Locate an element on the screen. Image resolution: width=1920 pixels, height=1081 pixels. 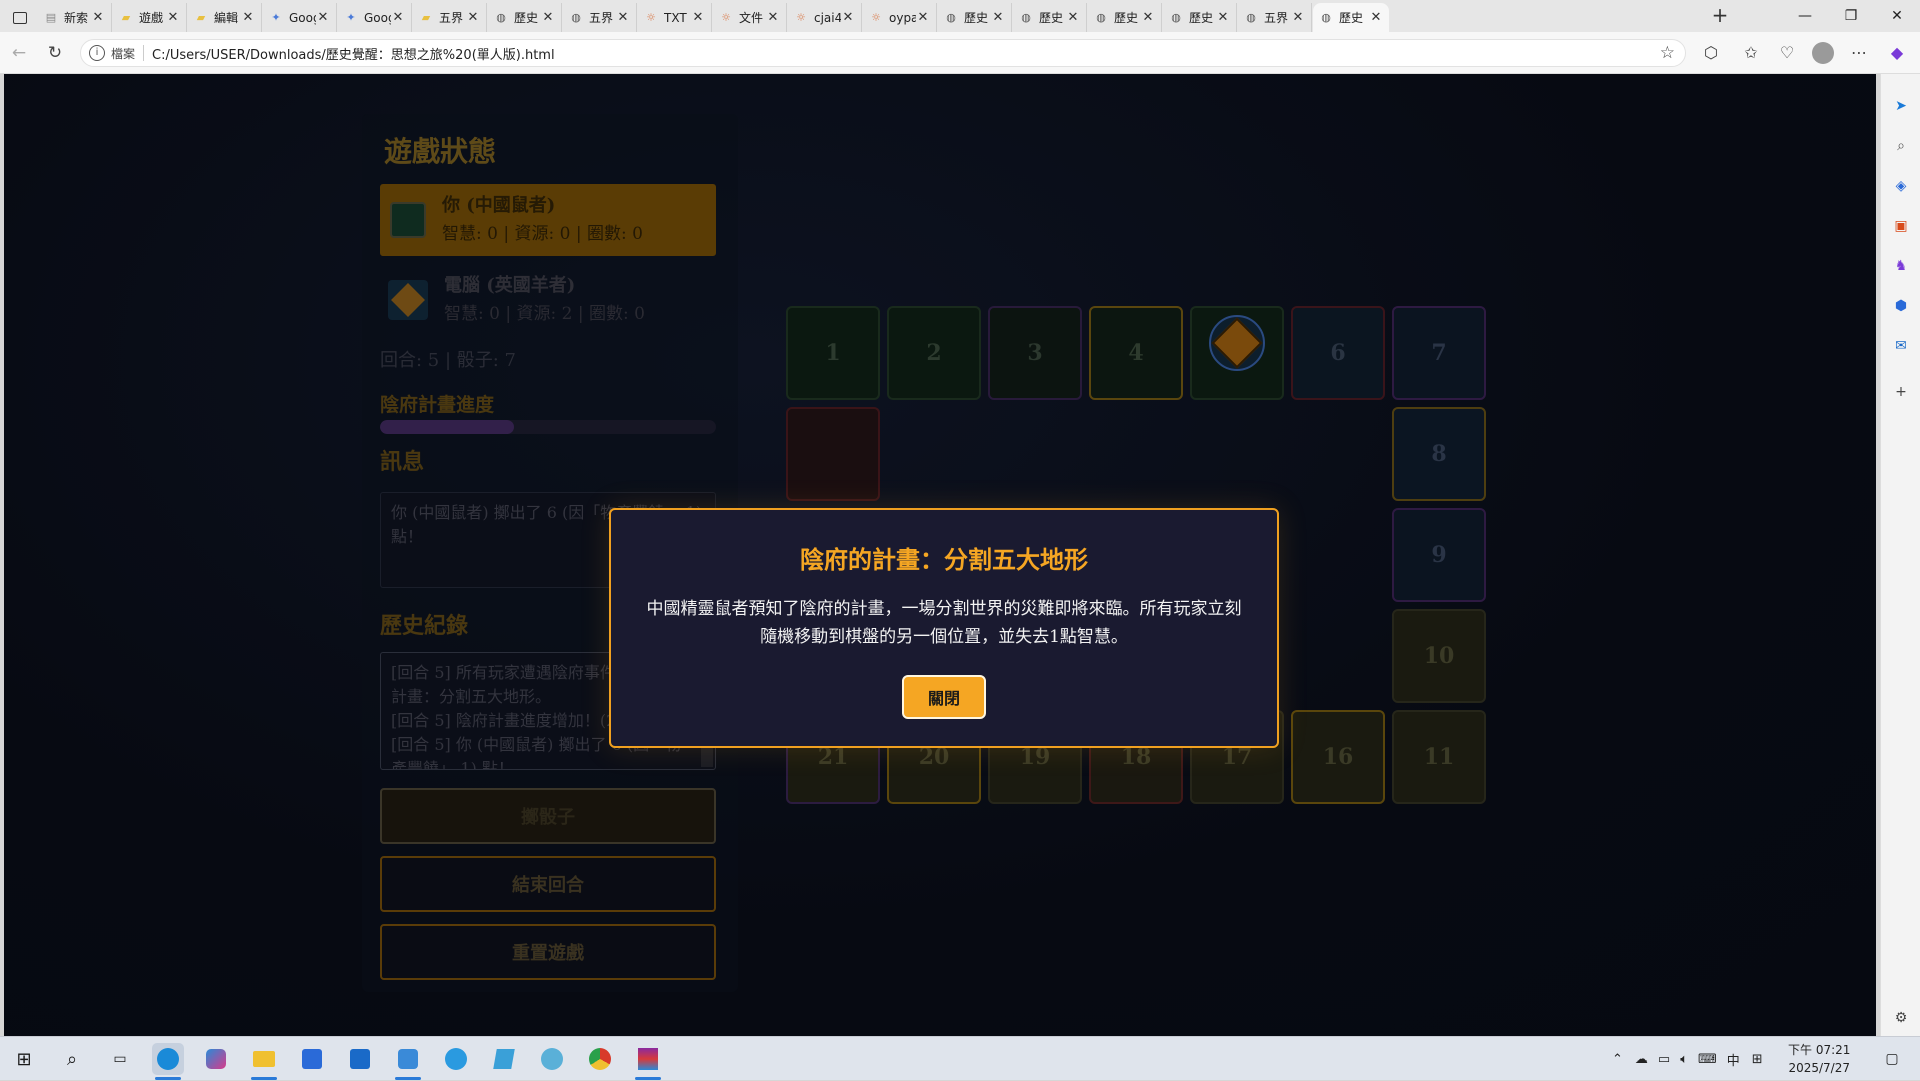
send-icon: ➤ is located at coordinates (1901, 106).